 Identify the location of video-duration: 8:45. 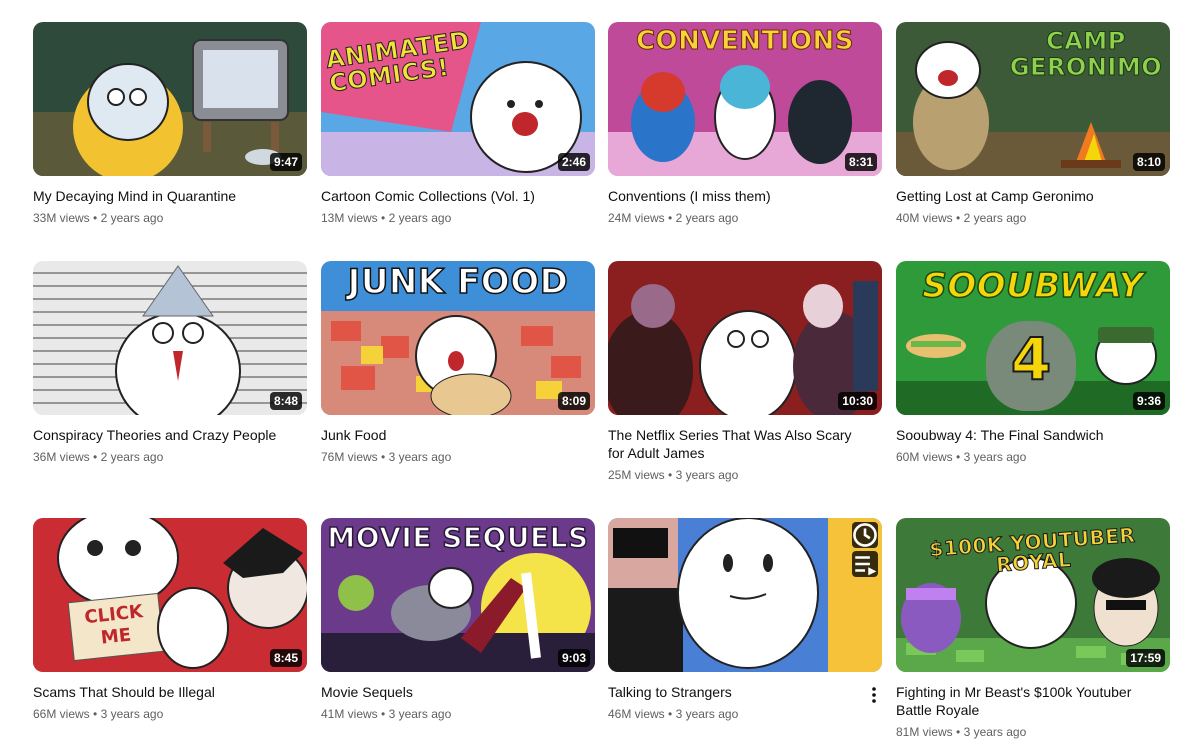
(285, 658).